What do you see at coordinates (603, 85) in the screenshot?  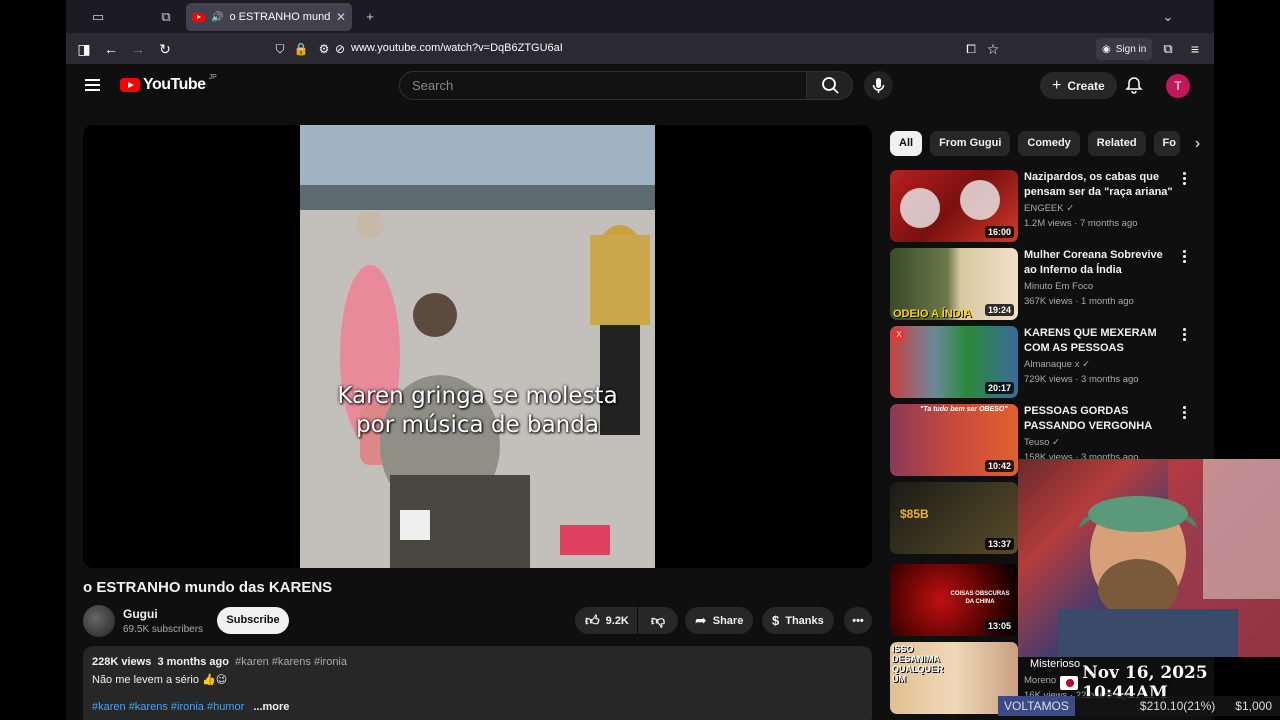 I see `search-input: Search` at bounding box center [603, 85].